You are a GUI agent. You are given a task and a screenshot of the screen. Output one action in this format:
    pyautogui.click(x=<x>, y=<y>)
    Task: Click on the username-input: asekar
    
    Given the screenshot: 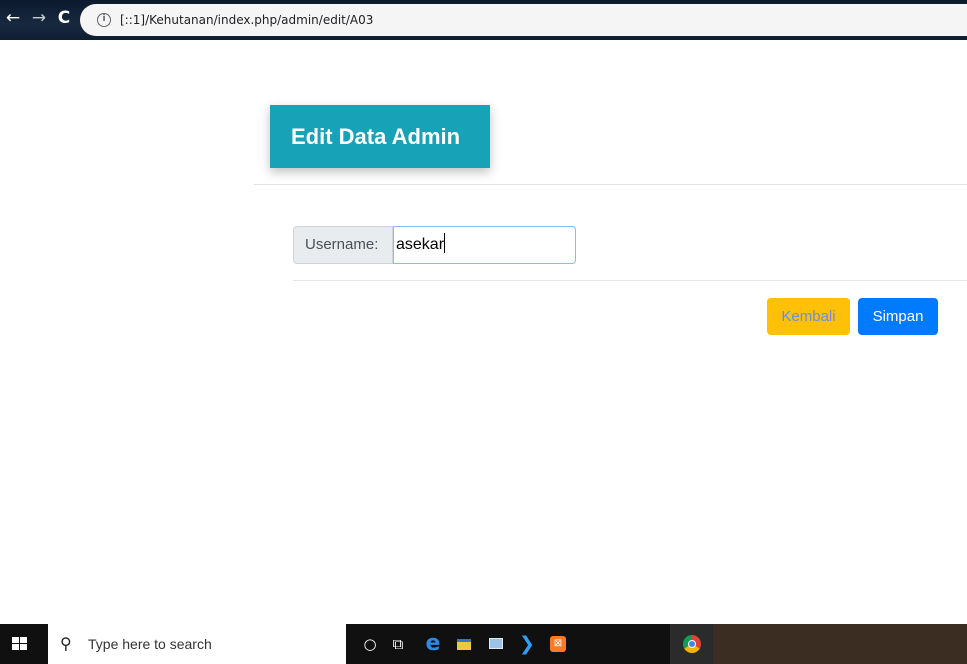 What is the action you would take?
    pyautogui.click(x=484, y=245)
    